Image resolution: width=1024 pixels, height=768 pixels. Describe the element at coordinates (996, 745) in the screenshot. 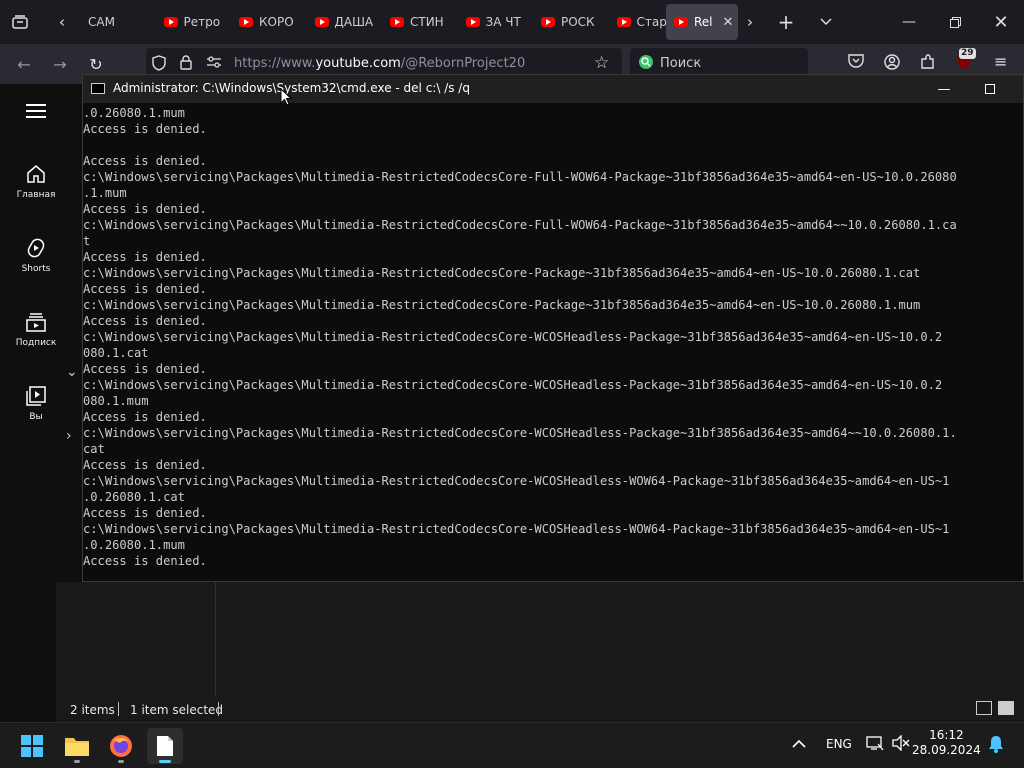

I see `notification-bell-icon` at that location.